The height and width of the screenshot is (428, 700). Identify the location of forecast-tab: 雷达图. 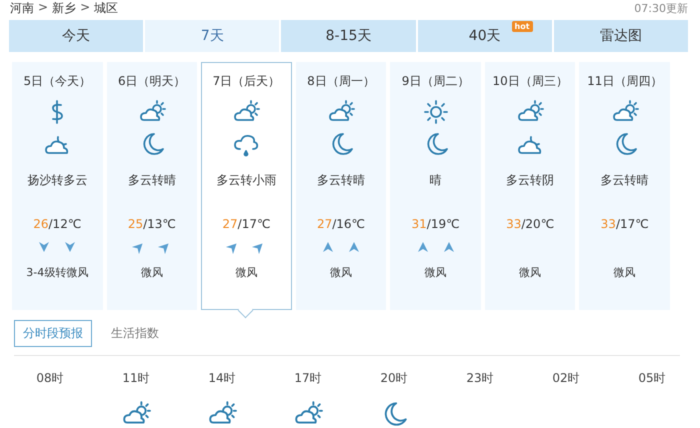
(621, 36).